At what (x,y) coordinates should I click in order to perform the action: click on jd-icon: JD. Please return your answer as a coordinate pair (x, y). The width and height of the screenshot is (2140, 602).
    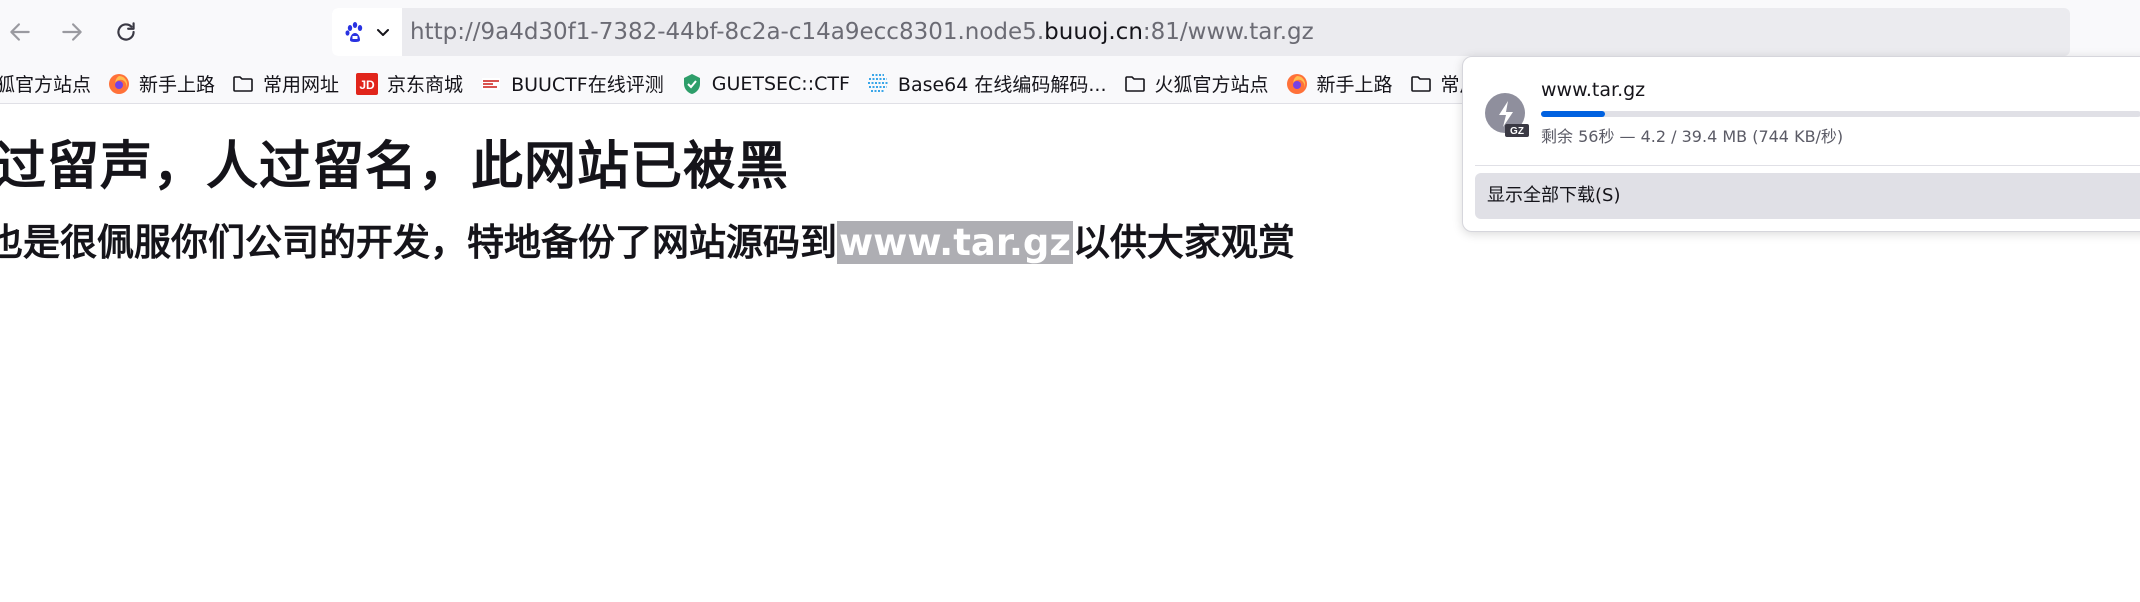
    Looking at the image, I should click on (367, 84).